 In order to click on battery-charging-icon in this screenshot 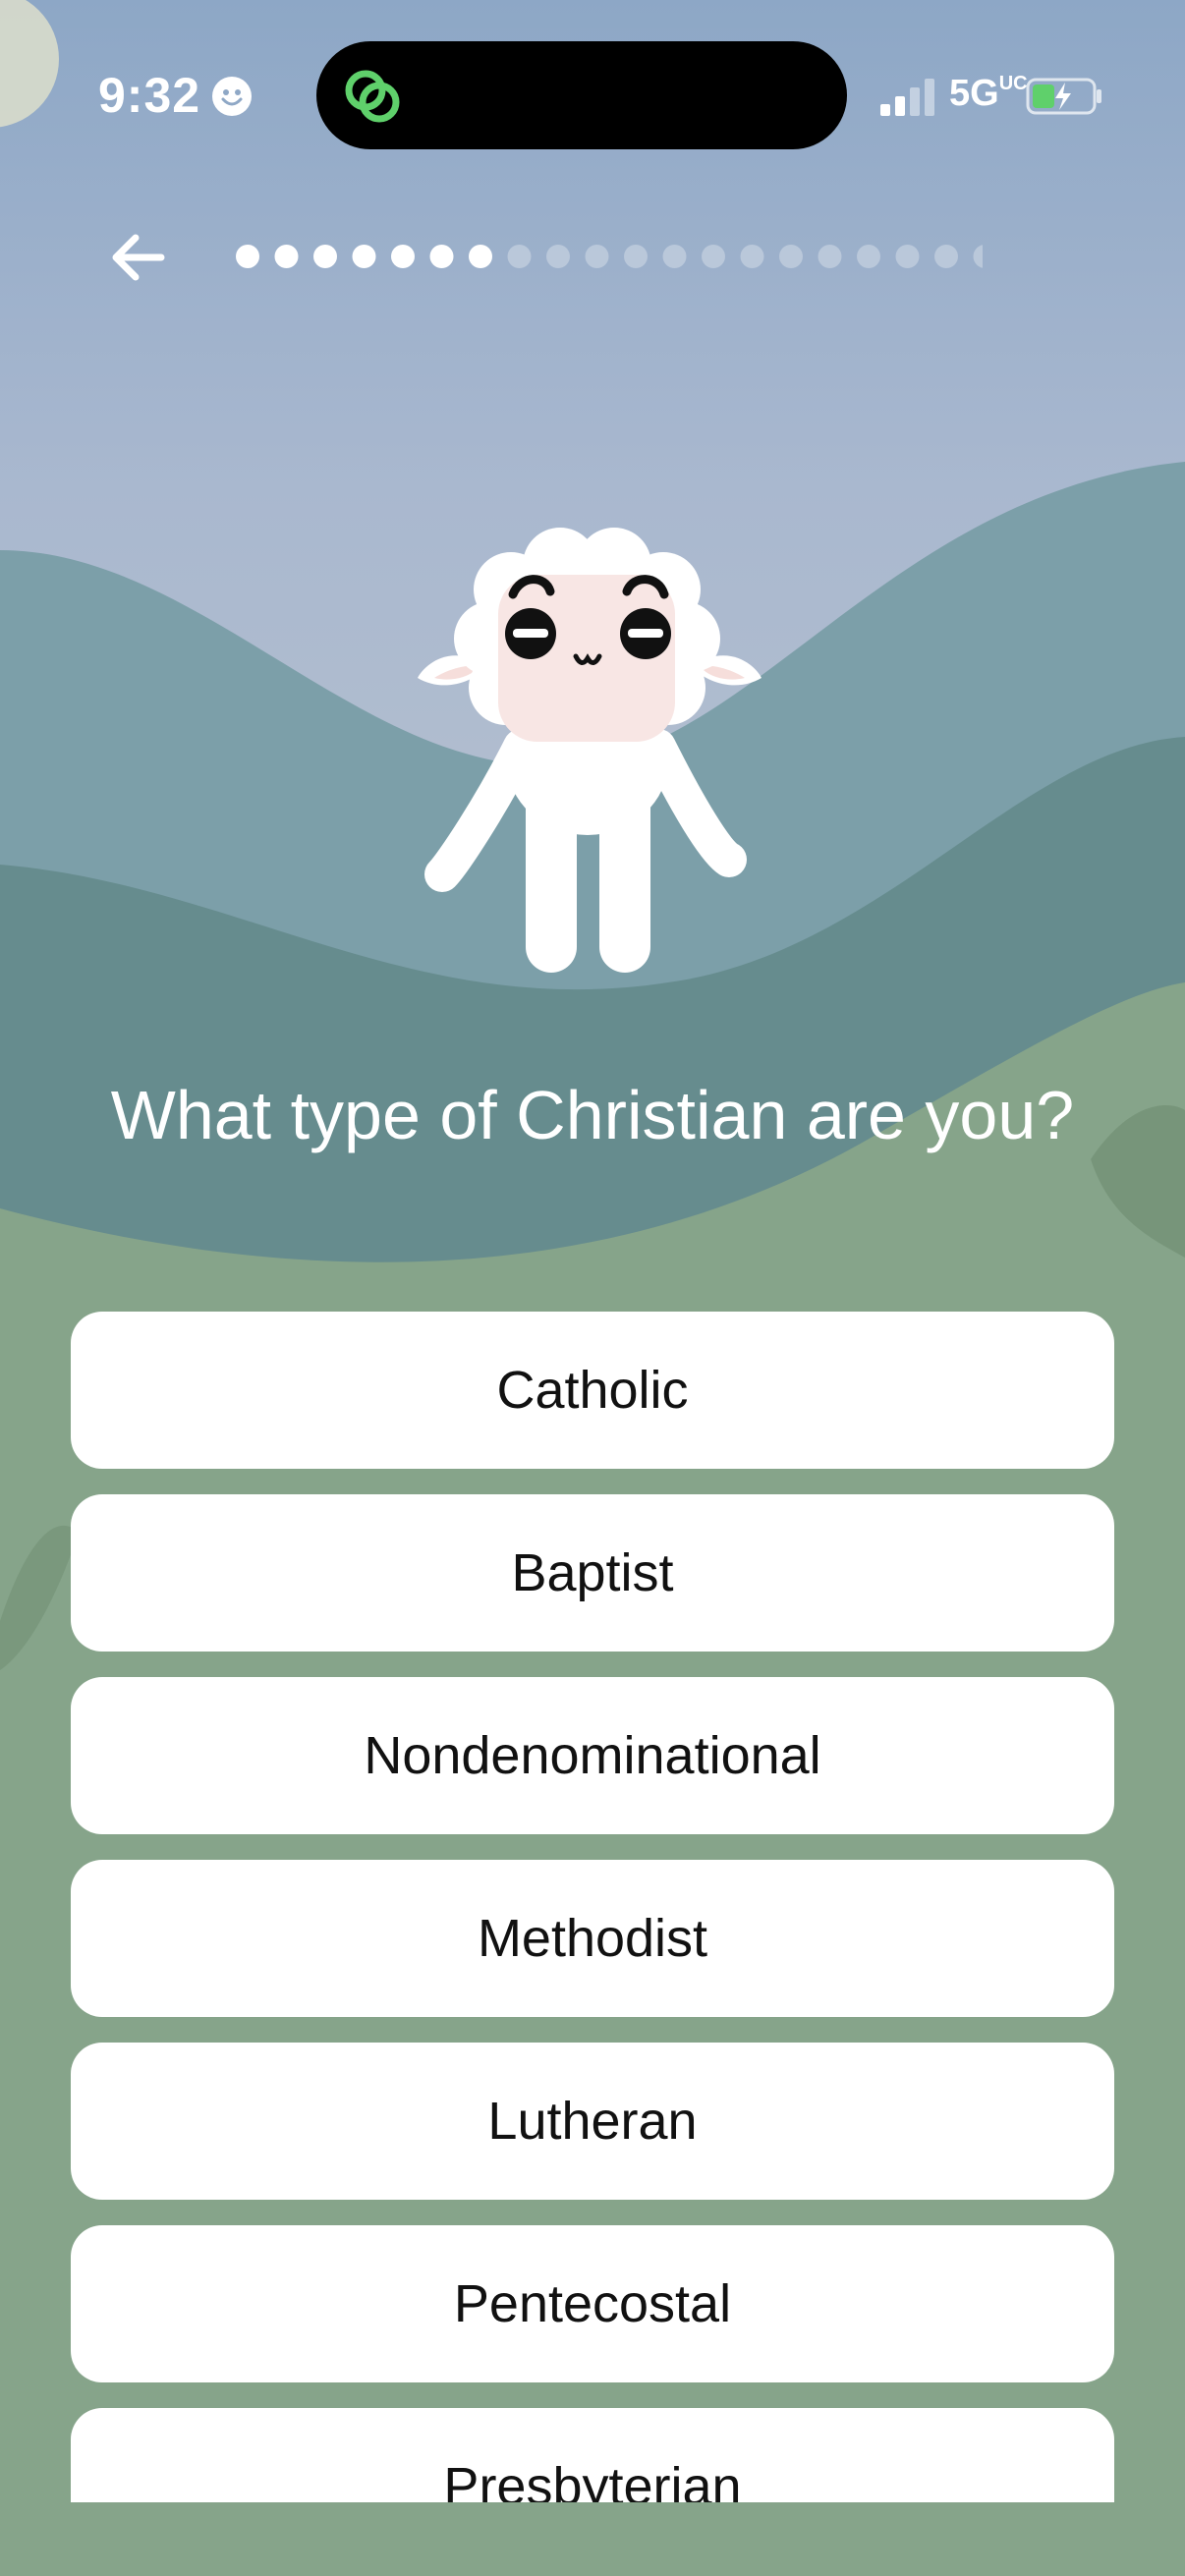, I will do `click(1064, 96)`.